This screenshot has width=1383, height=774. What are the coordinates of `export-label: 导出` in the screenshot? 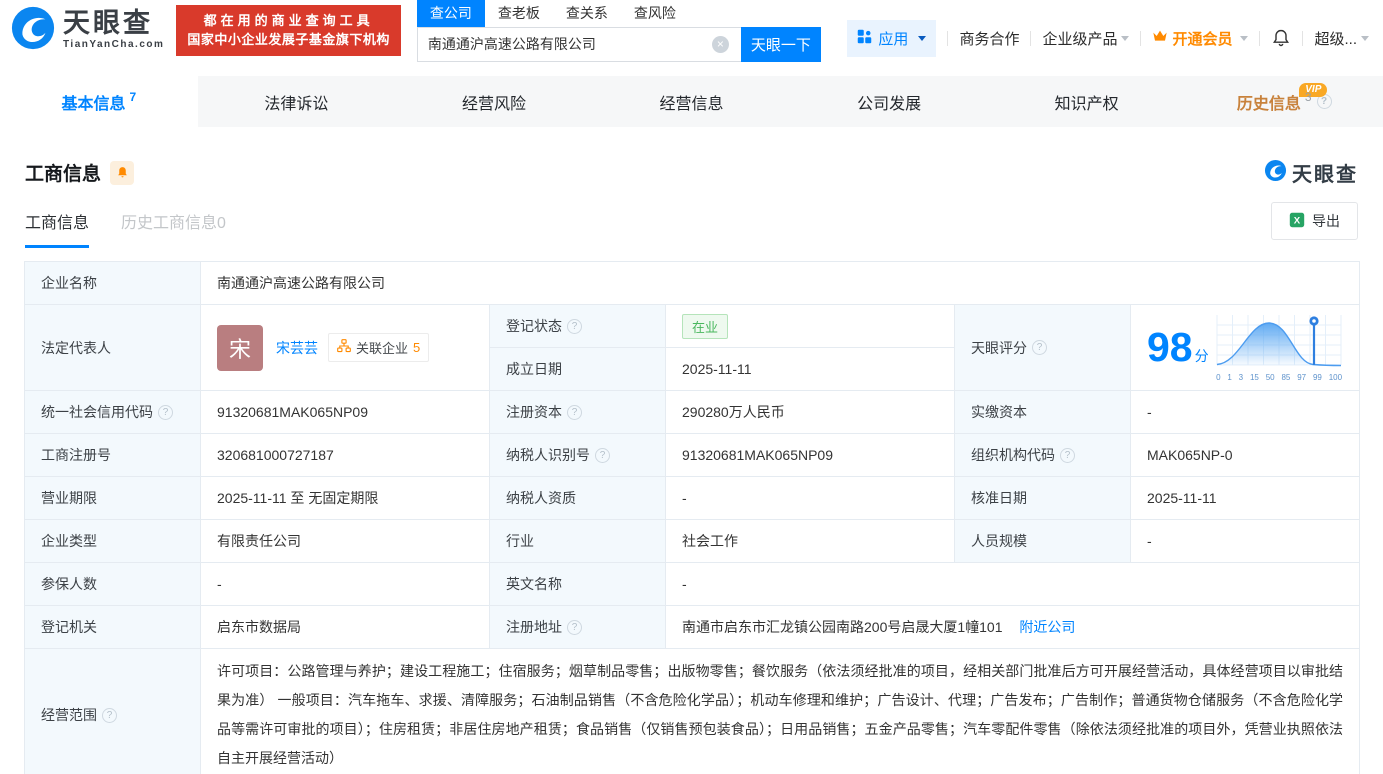 It's located at (1326, 221).